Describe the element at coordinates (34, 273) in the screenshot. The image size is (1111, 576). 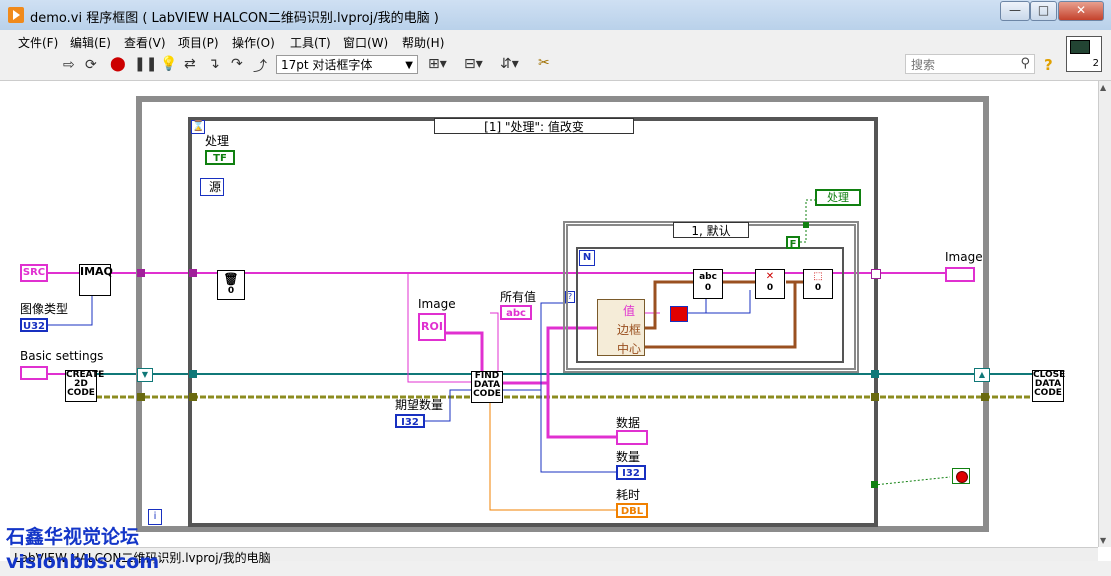
I see `src-control: SRC` at that location.